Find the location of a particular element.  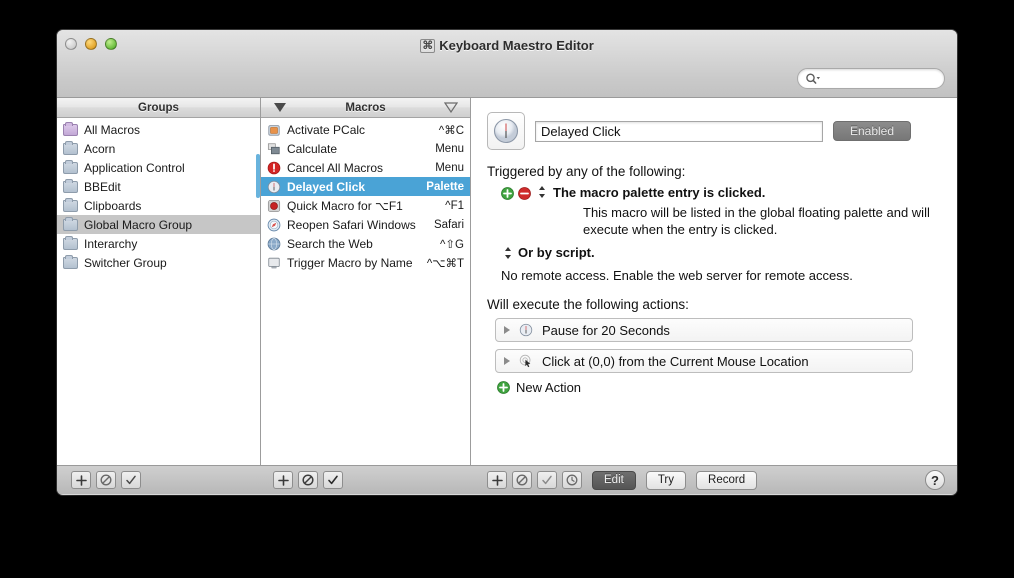

disable-action-button is located at coordinates (522, 480).